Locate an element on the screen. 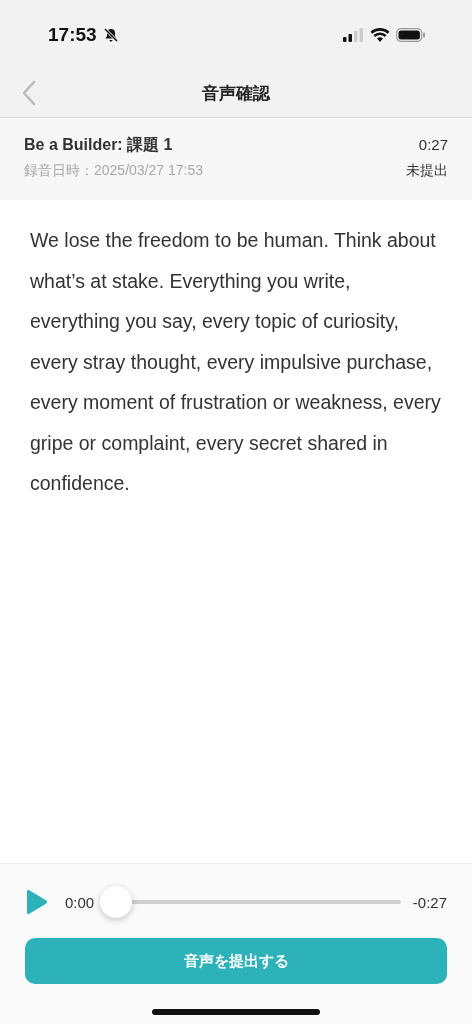 Image resolution: width=472 pixels, height=1024 pixels. wifi-icon is located at coordinates (380, 35).